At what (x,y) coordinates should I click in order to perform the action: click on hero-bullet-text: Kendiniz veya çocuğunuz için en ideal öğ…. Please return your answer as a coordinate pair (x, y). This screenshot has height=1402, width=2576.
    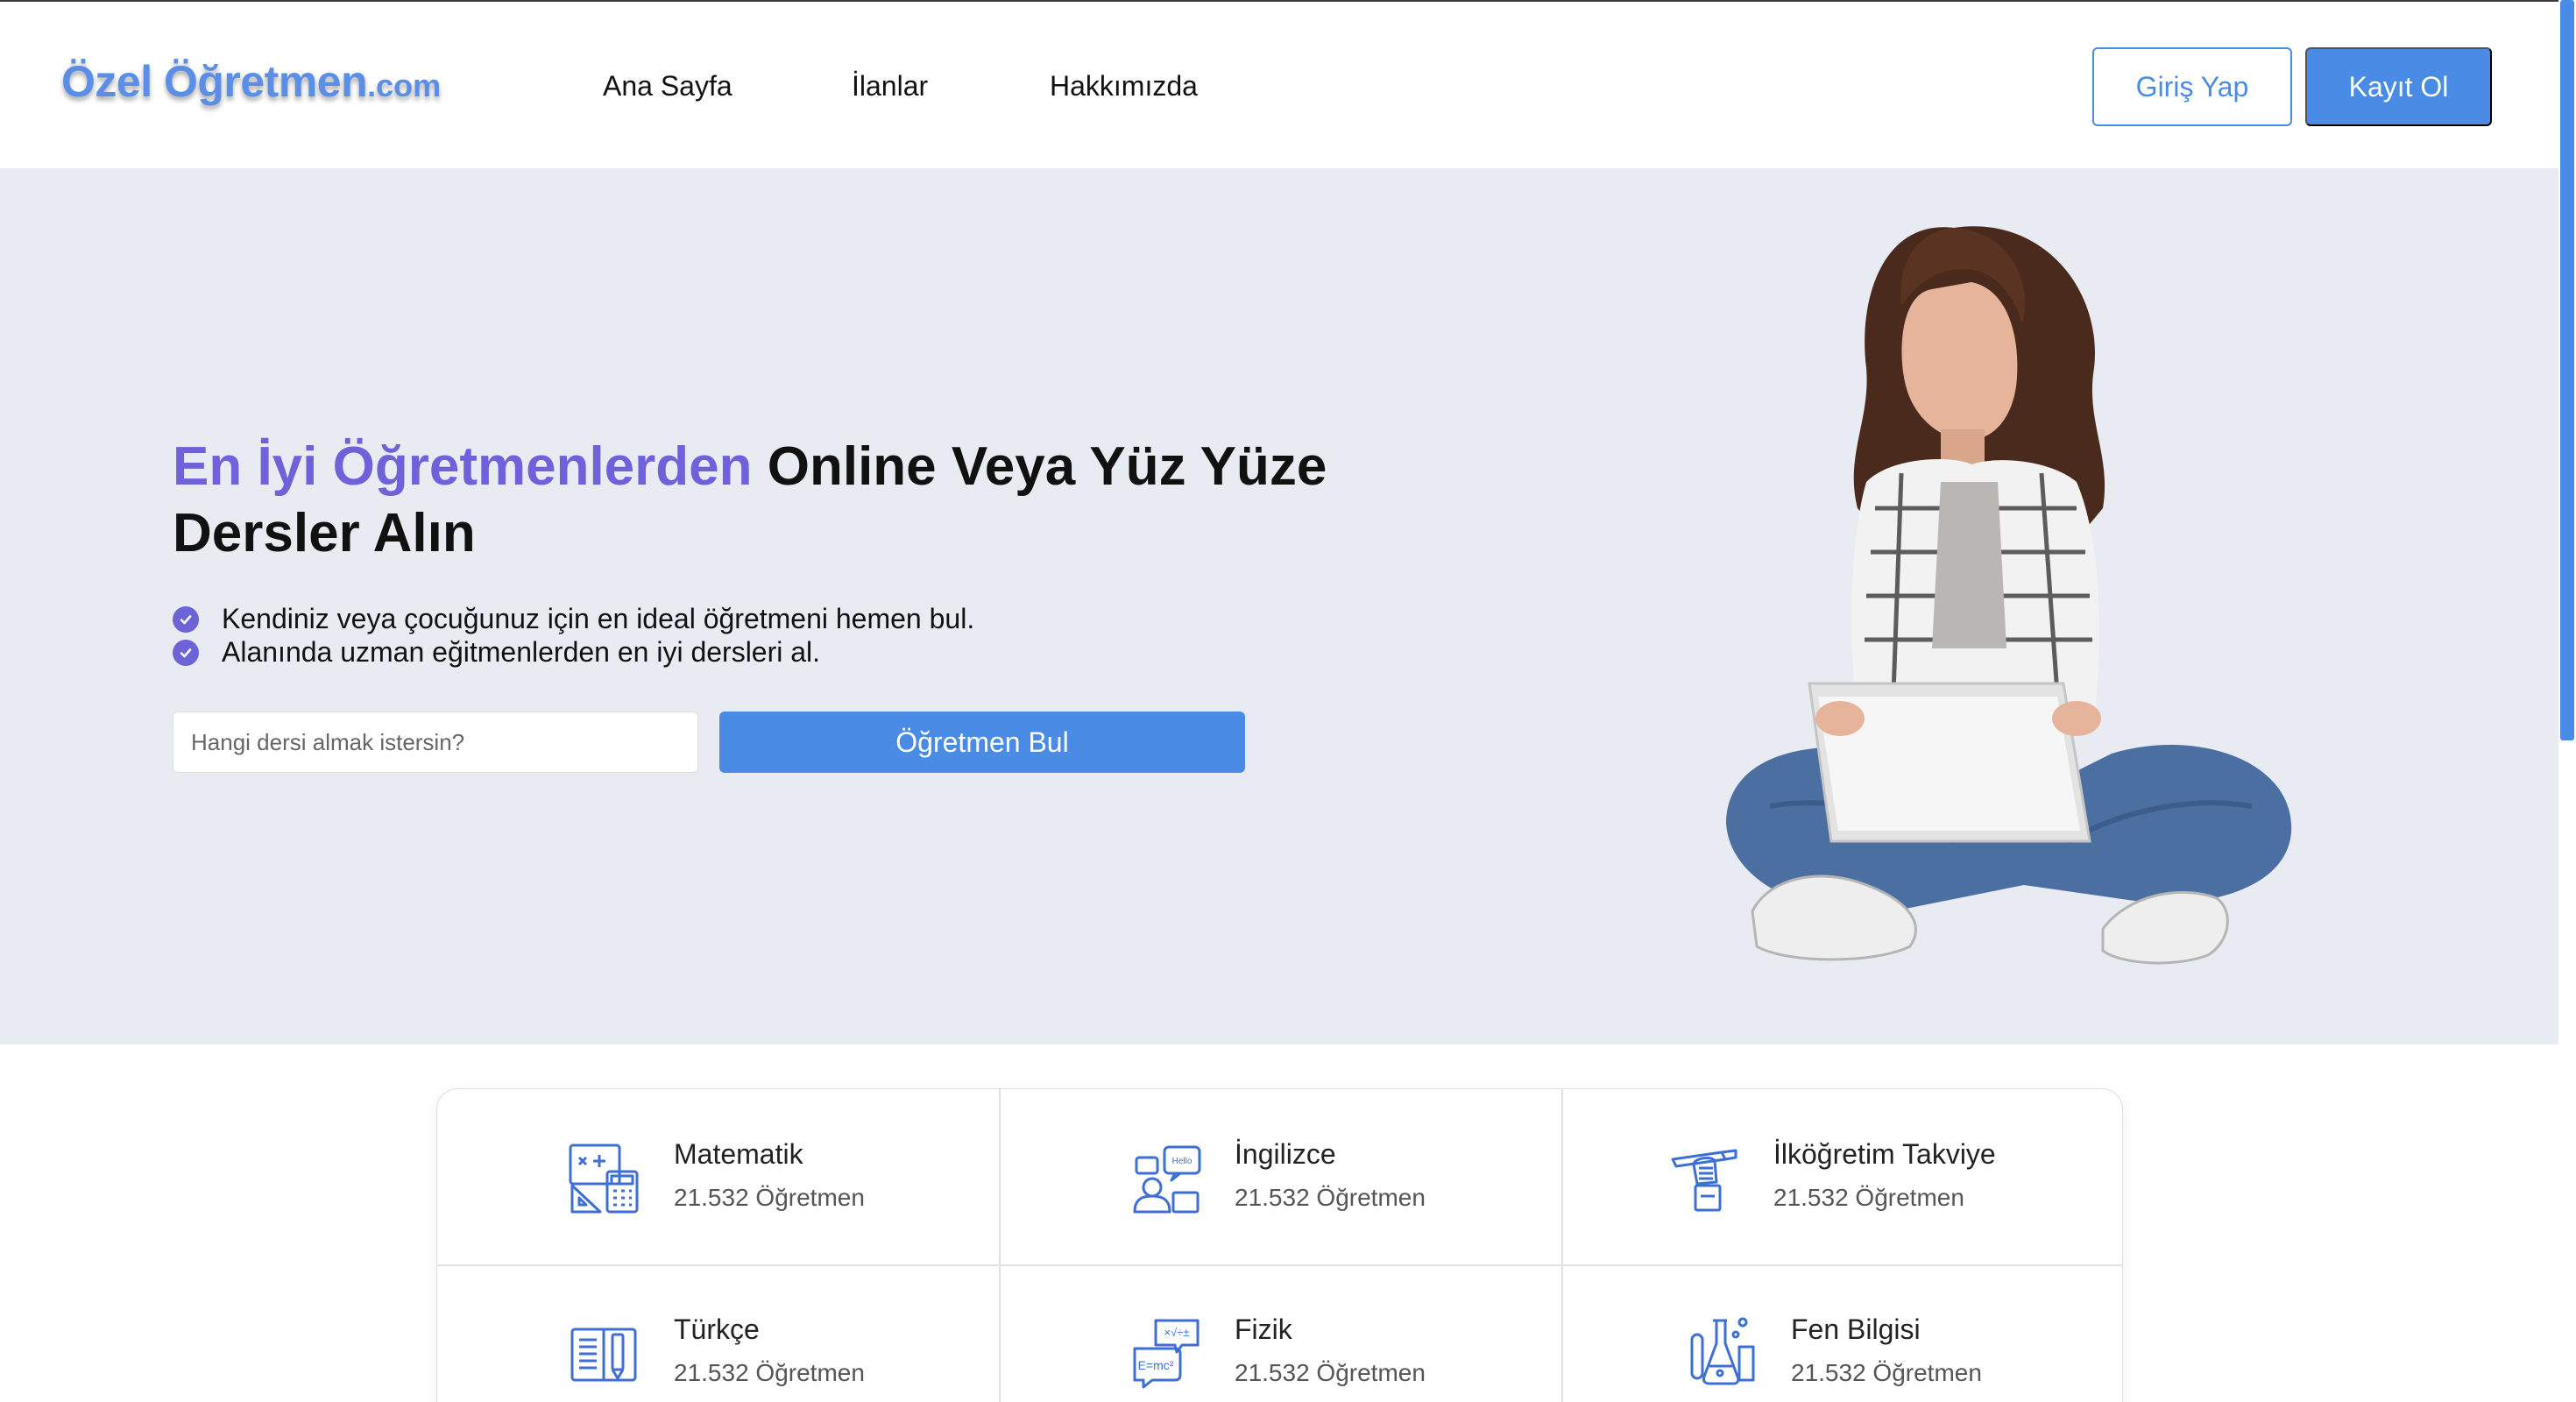
    Looking at the image, I should click on (598, 618).